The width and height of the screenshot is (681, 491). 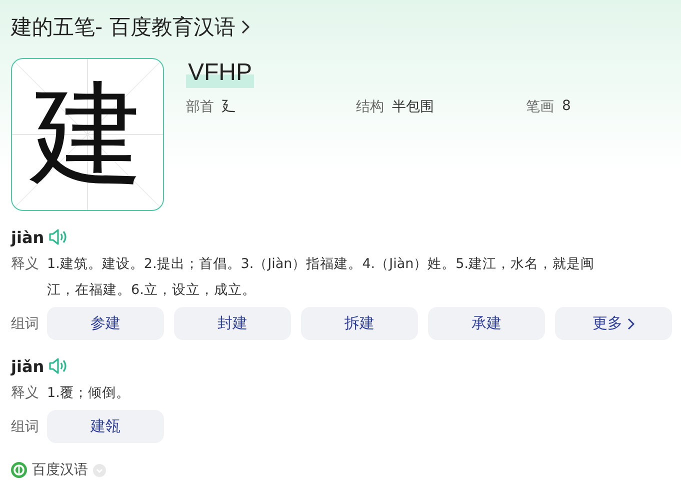 What do you see at coordinates (27, 237) in the screenshot?
I see `pinyin: jiàn` at bounding box center [27, 237].